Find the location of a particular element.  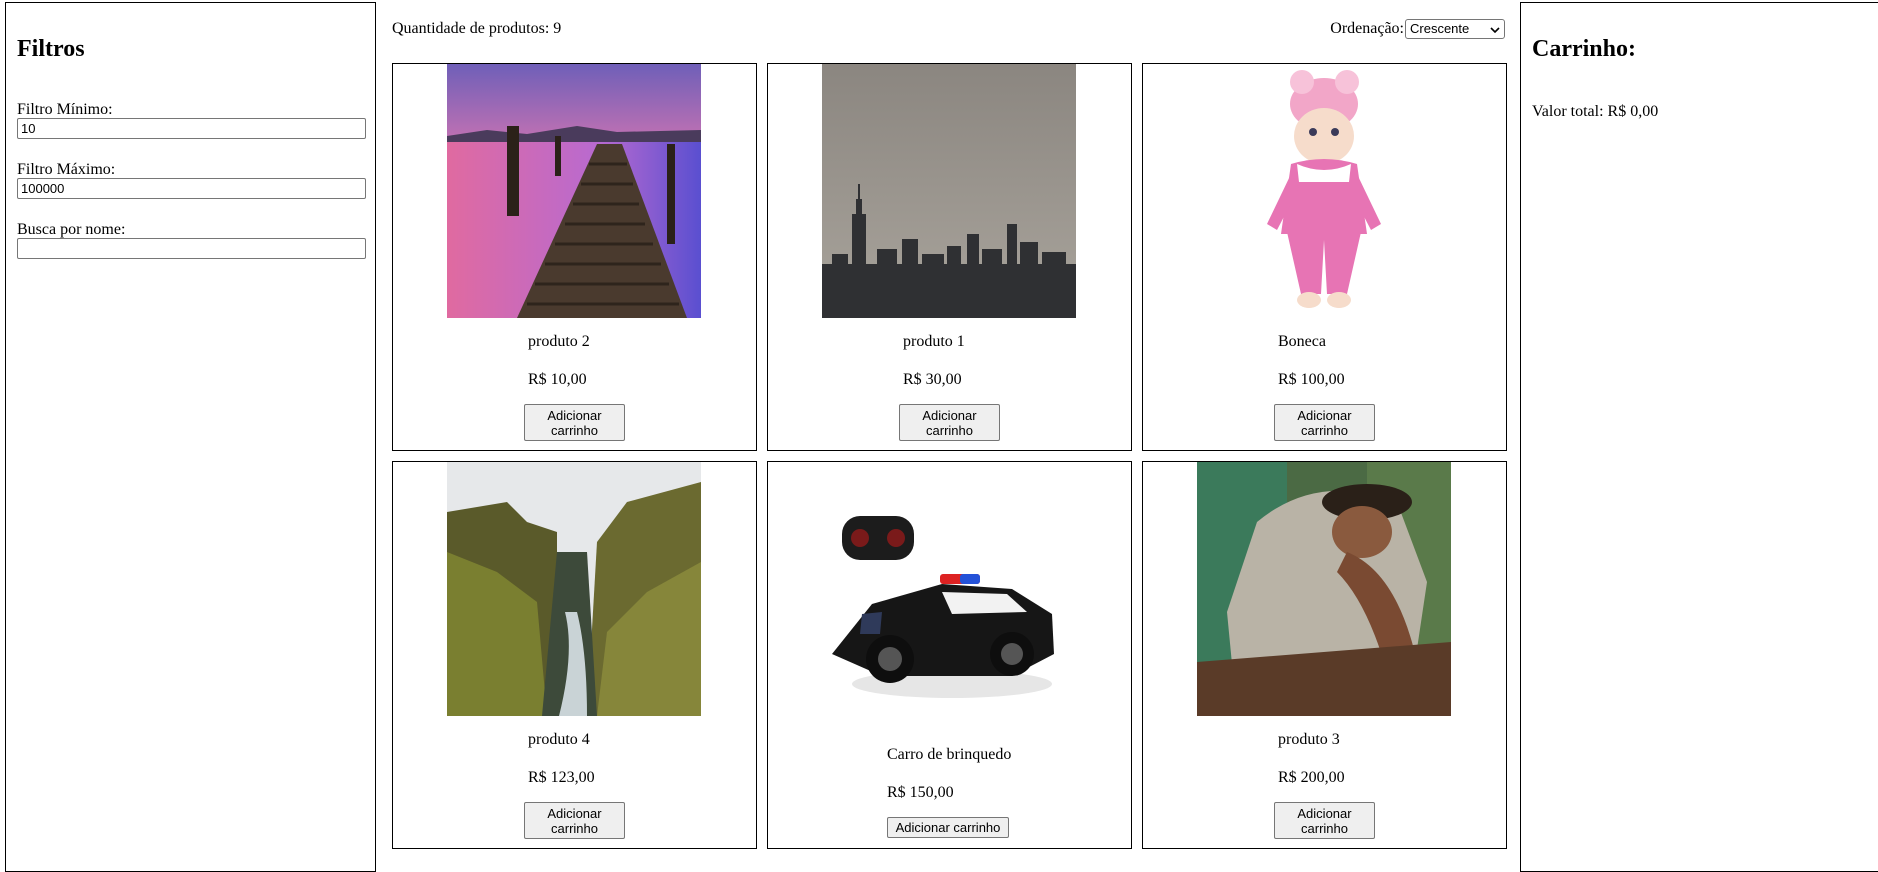

product-card: produto 4 R$ 123,00 Adicionar carrinho is located at coordinates (574, 655).